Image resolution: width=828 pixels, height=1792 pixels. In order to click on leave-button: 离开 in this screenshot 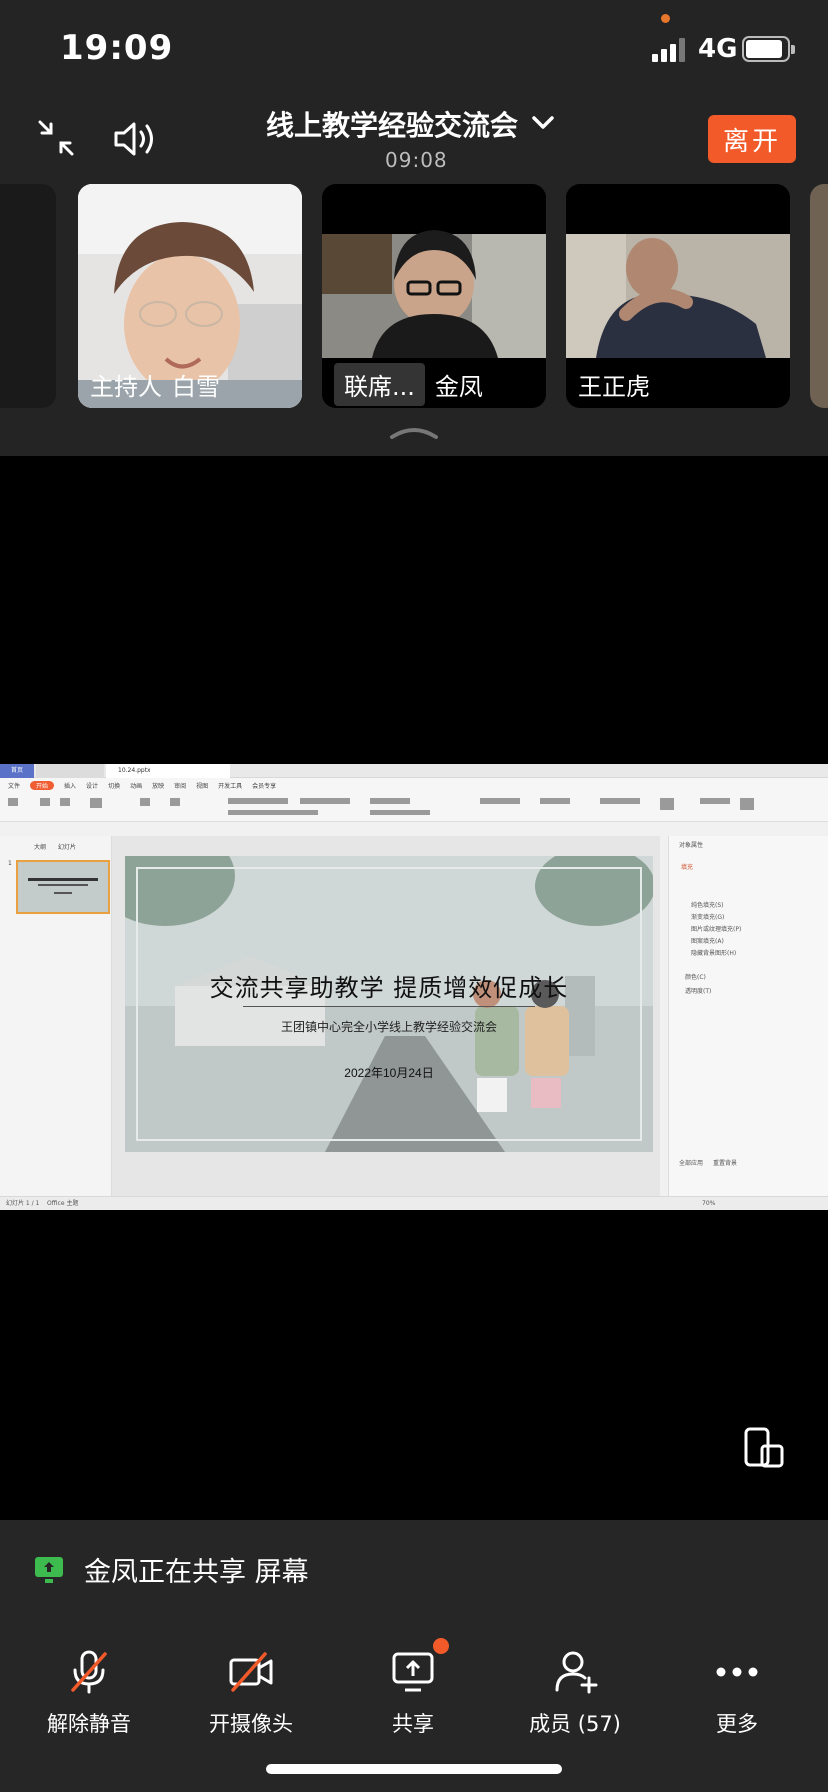, I will do `click(752, 139)`.